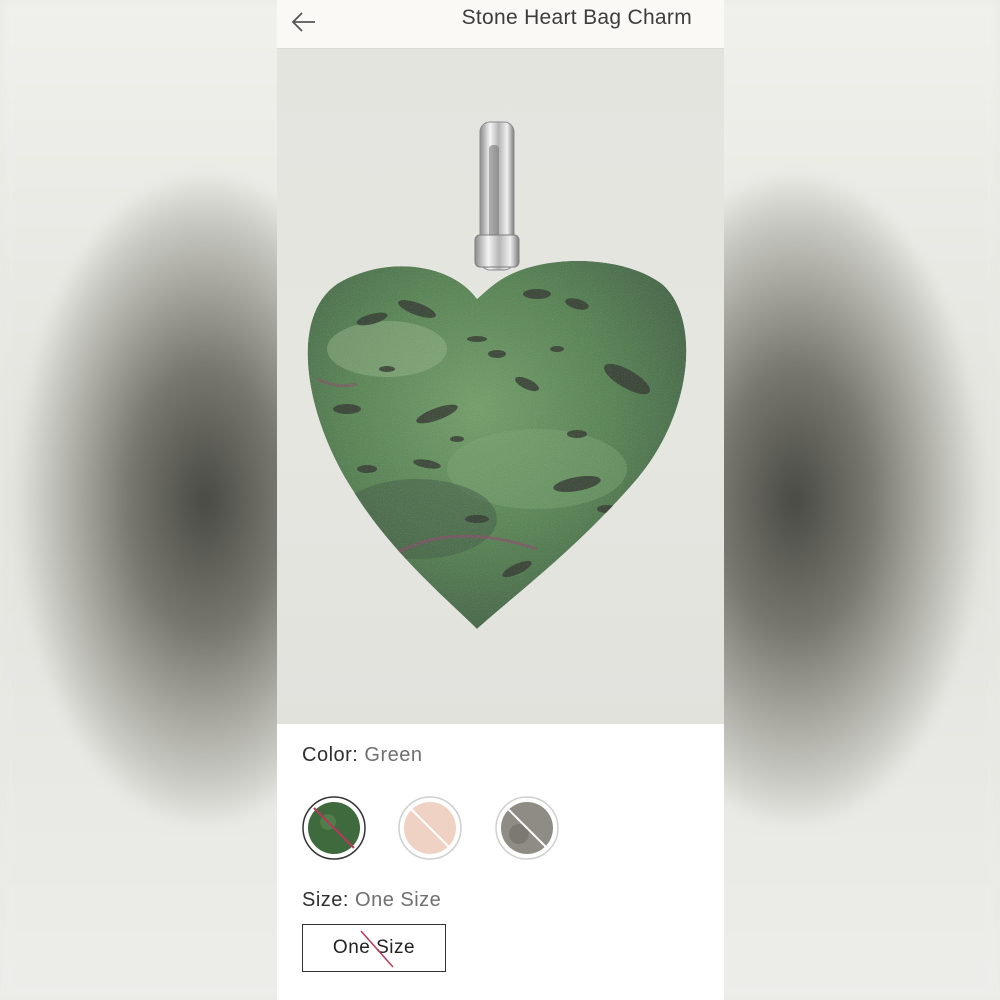 The width and height of the screenshot is (1000, 1000). What do you see at coordinates (430, 828) in the screenshot?
I see `color-swatch-pink` at bounding box center [430, 828].